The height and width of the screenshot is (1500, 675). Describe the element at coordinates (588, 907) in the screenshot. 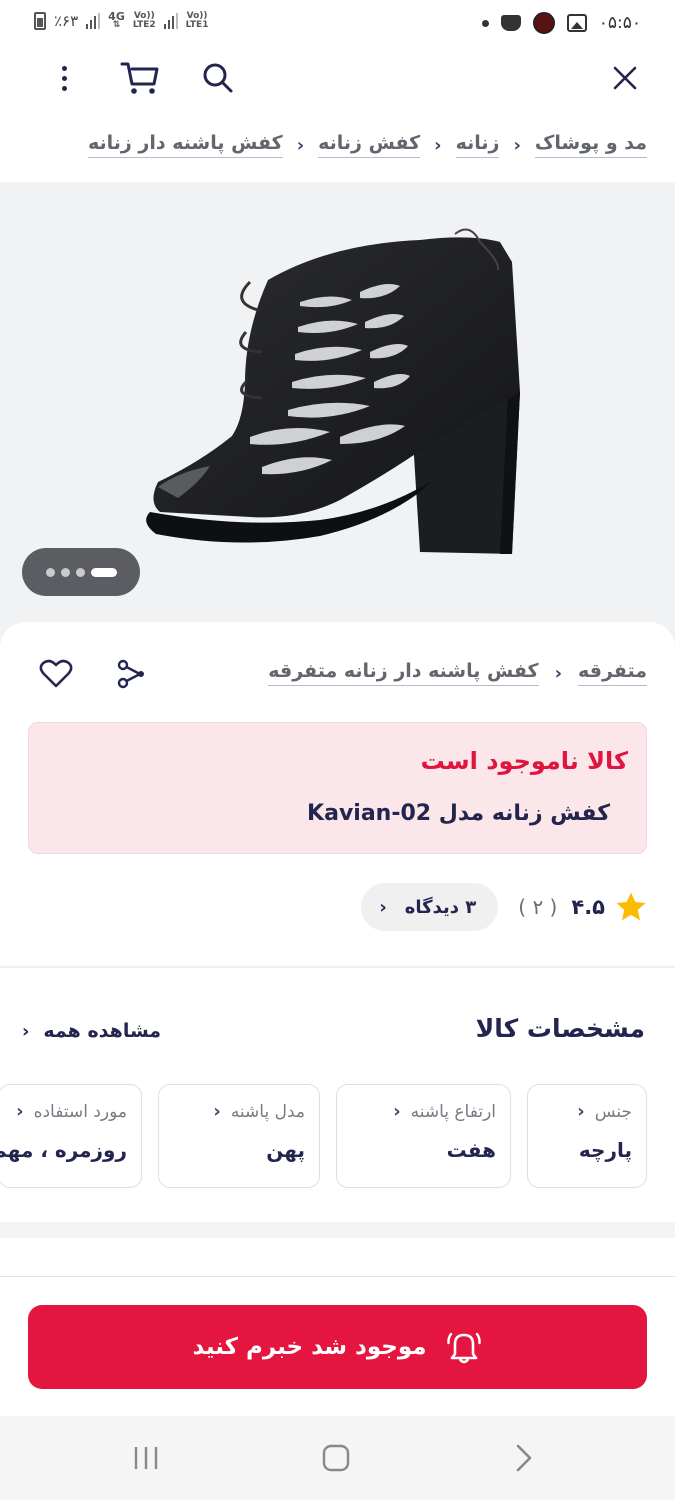

I see `rating-value: ۴.۵` at that location.